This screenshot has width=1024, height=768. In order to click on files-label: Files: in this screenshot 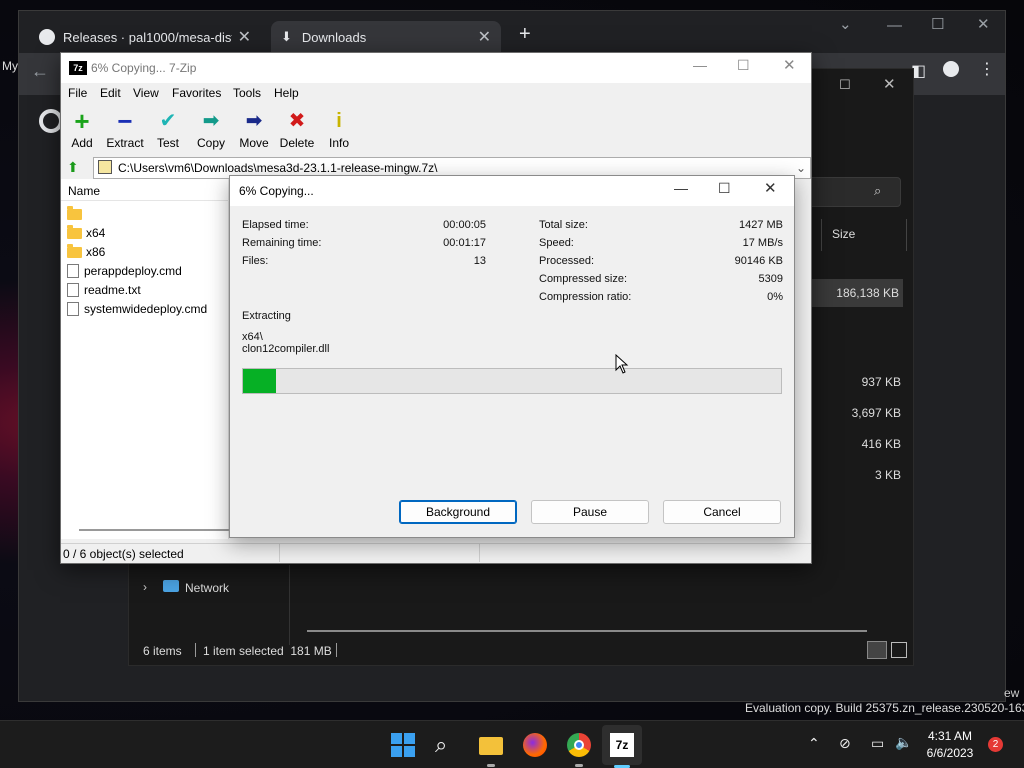, I will do `click(255, 261)`.